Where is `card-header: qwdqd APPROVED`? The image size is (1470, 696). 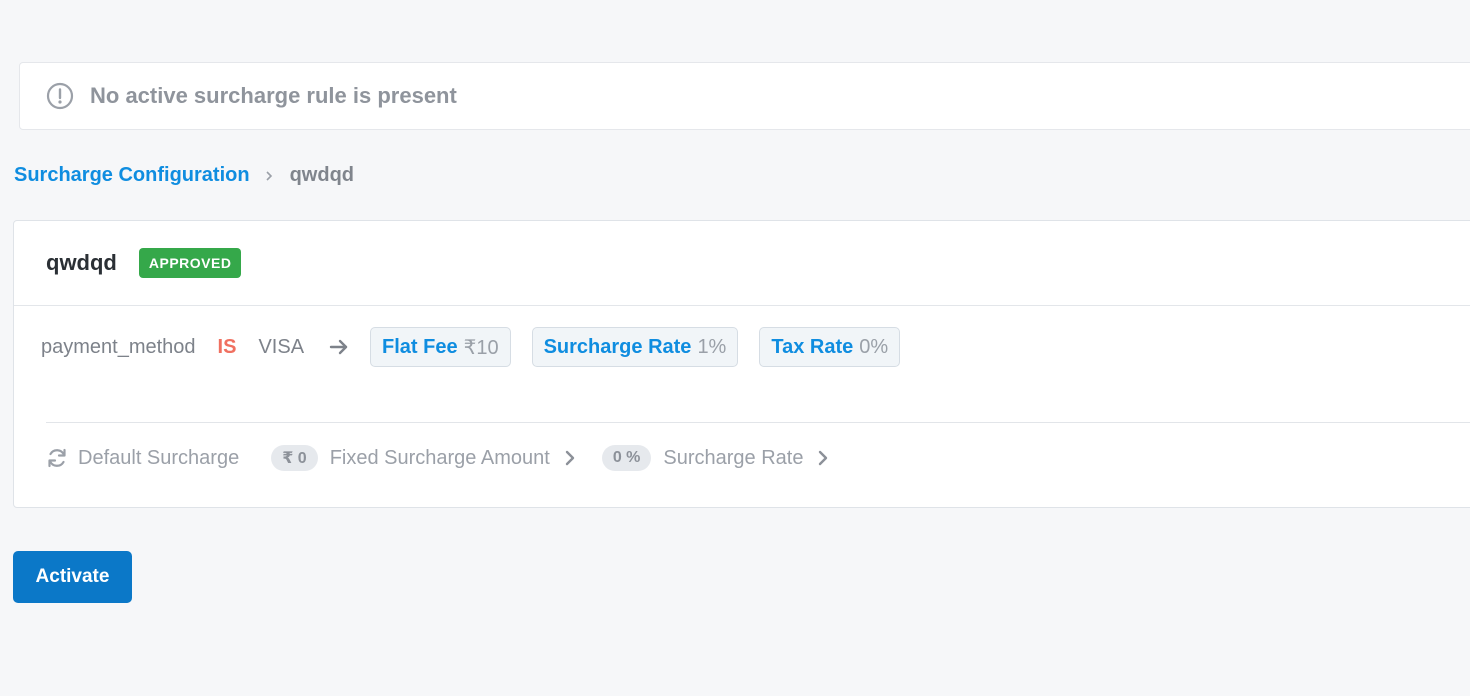
card-header: qwdqd APPROVED is located at coordinates (742, 263).